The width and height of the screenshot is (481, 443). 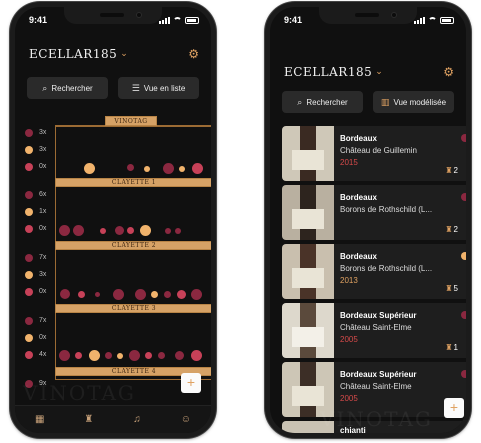 I want to click on search-icon: ⌕, so click(x=300, y=101).